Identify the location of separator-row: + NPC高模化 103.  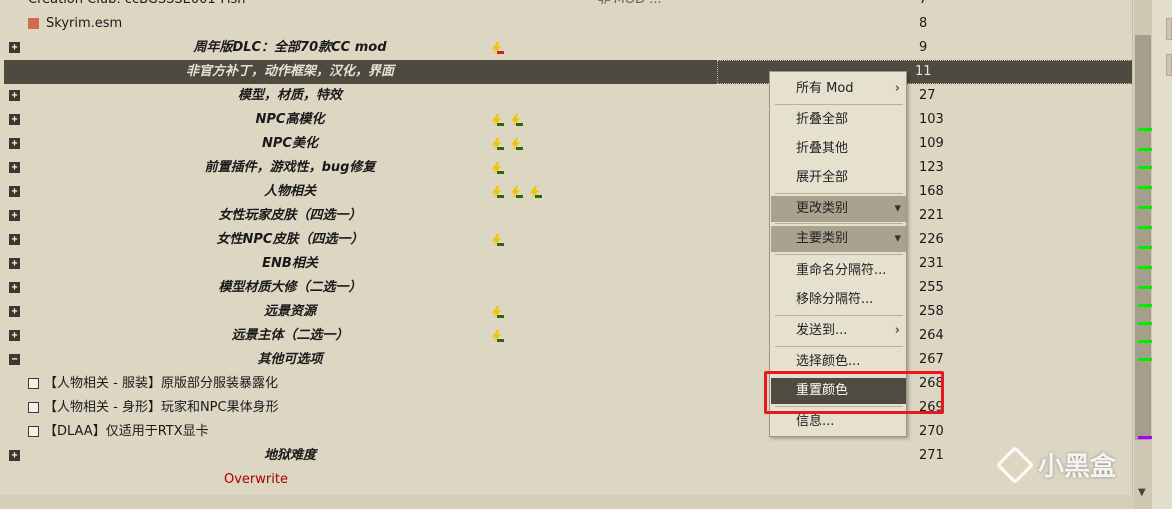
(566, 120).